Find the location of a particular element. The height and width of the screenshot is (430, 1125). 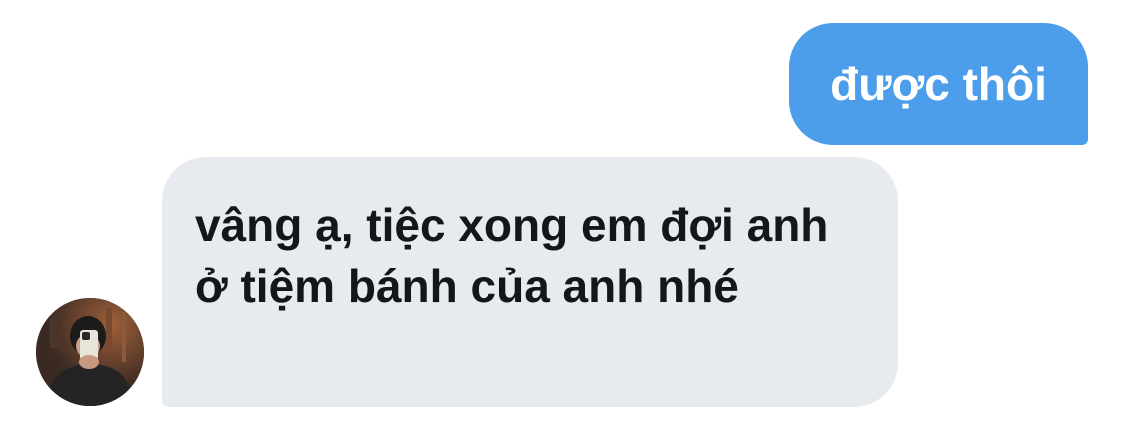

outgoing-message-bubble: được thôi is located at coordinates (938, 84).